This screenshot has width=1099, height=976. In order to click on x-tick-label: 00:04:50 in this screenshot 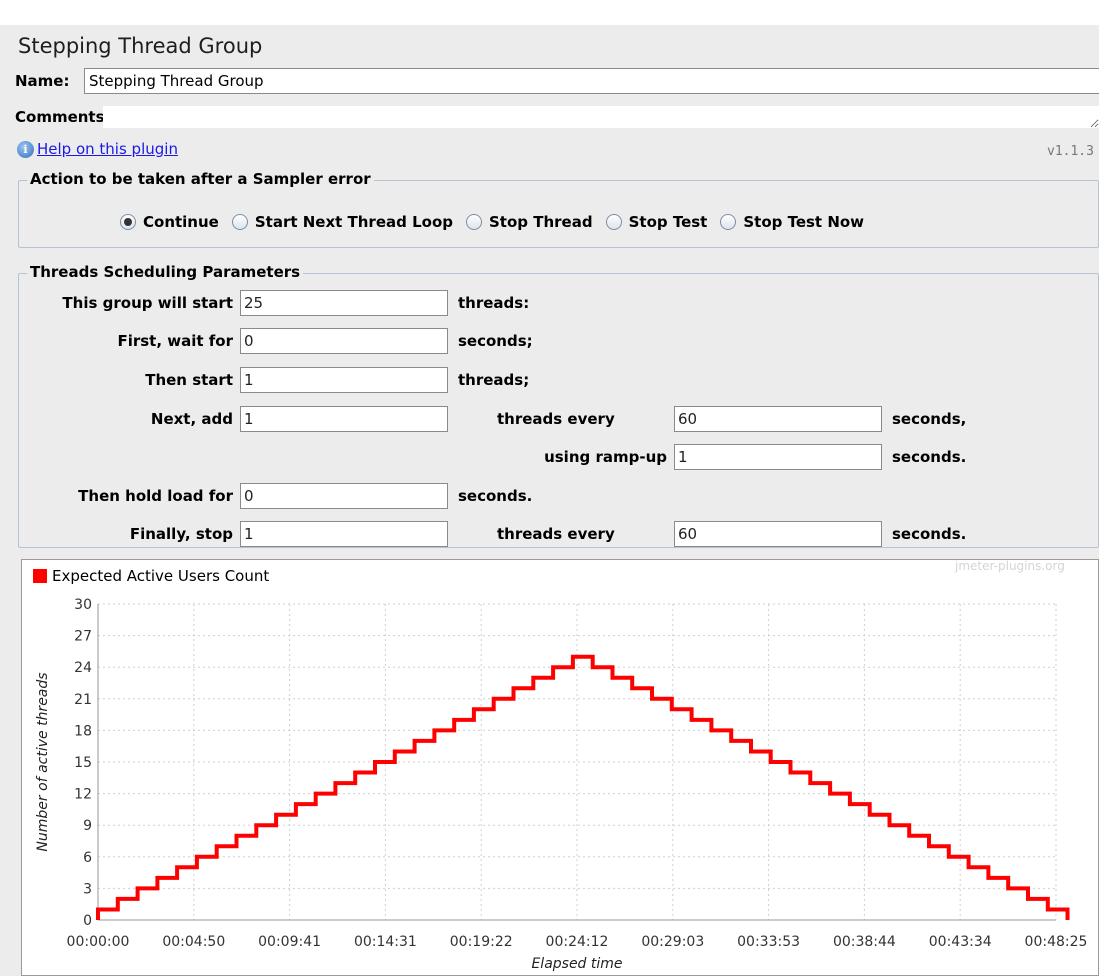, I will do `click(193, 942)`.